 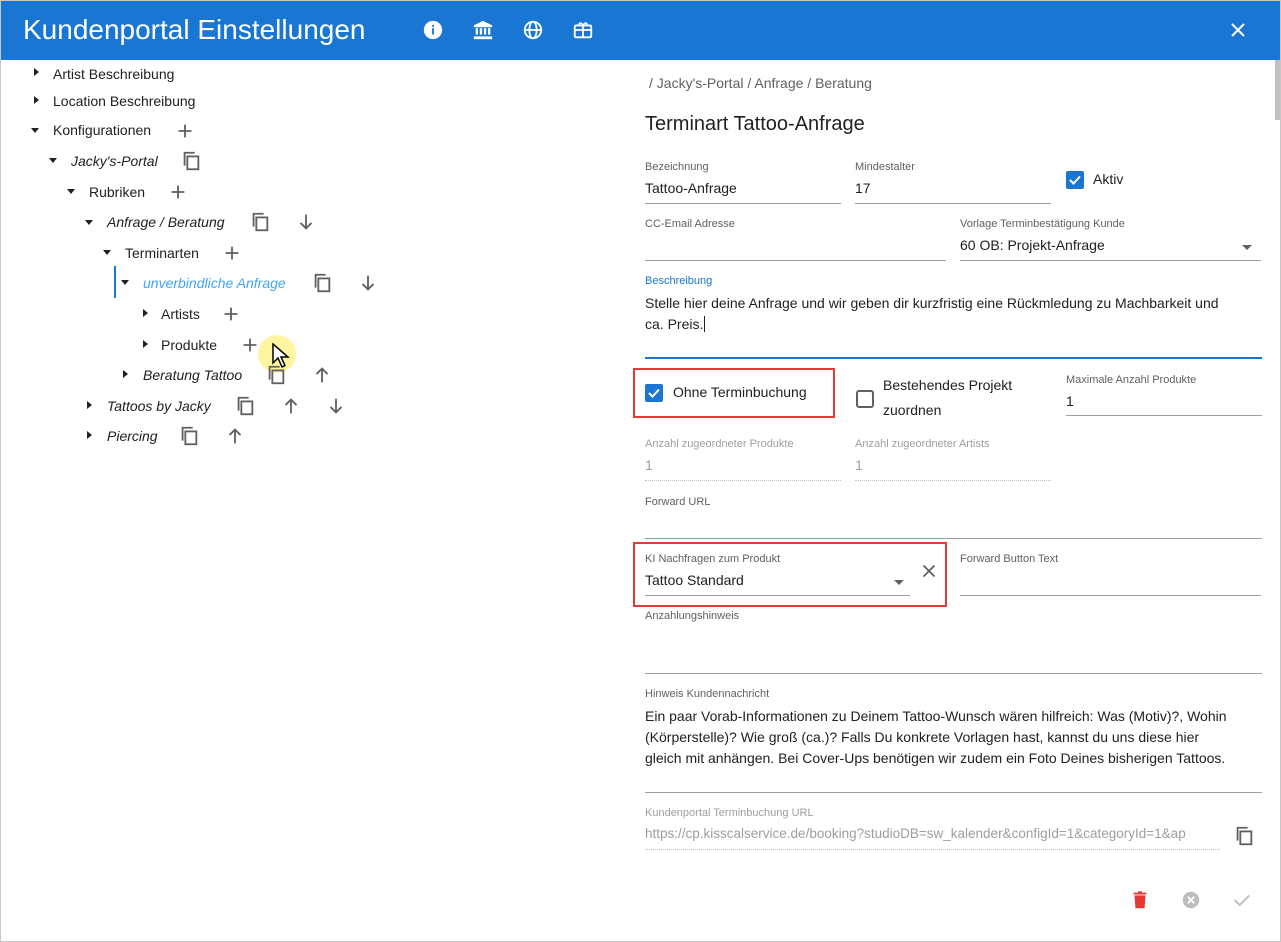 What do you see at coordinates (114, 161) in the screenshot?
I see `tree-item-jackys-portal: Jacky's-Portal` at bounding box center [114, 161].